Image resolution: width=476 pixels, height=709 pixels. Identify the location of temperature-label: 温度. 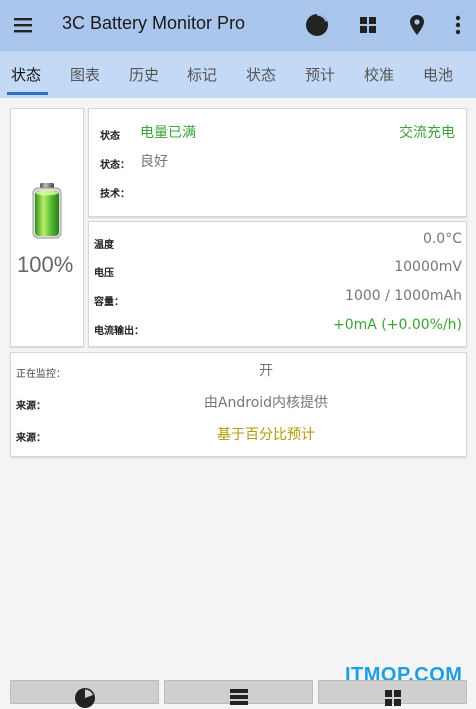
(104, 245).